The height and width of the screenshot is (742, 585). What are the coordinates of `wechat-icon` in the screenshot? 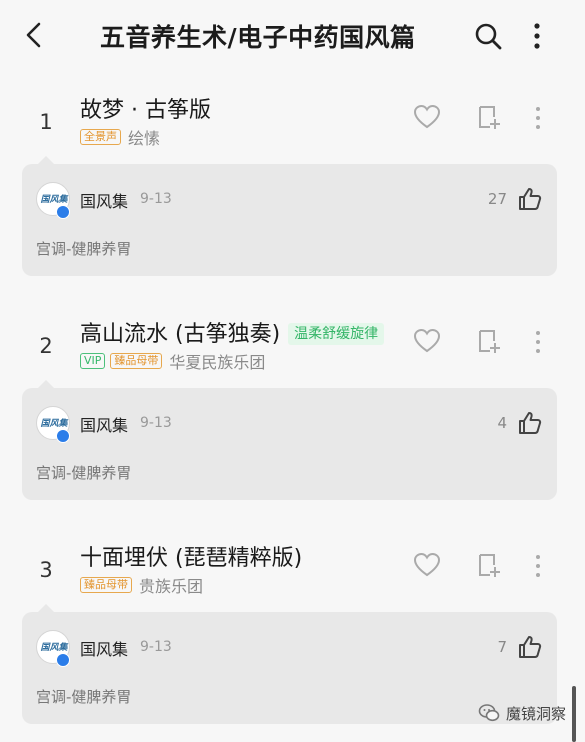 It's located at (489, 713).